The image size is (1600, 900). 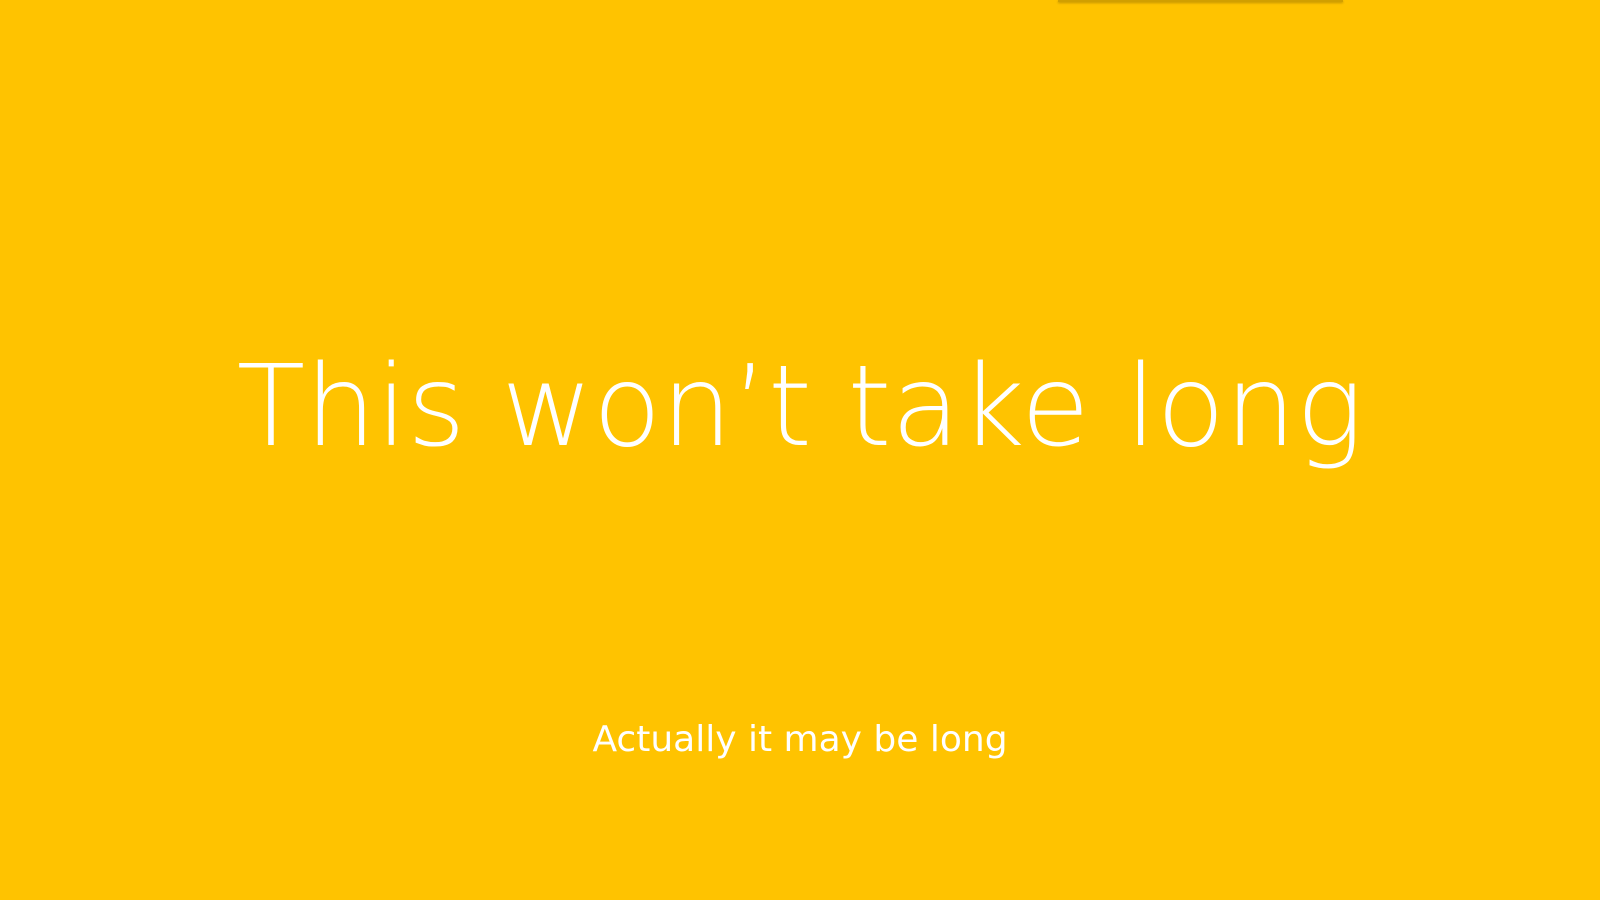 I want to click on setup-subtext: Actually it may be long, so click(x=800, y=739).